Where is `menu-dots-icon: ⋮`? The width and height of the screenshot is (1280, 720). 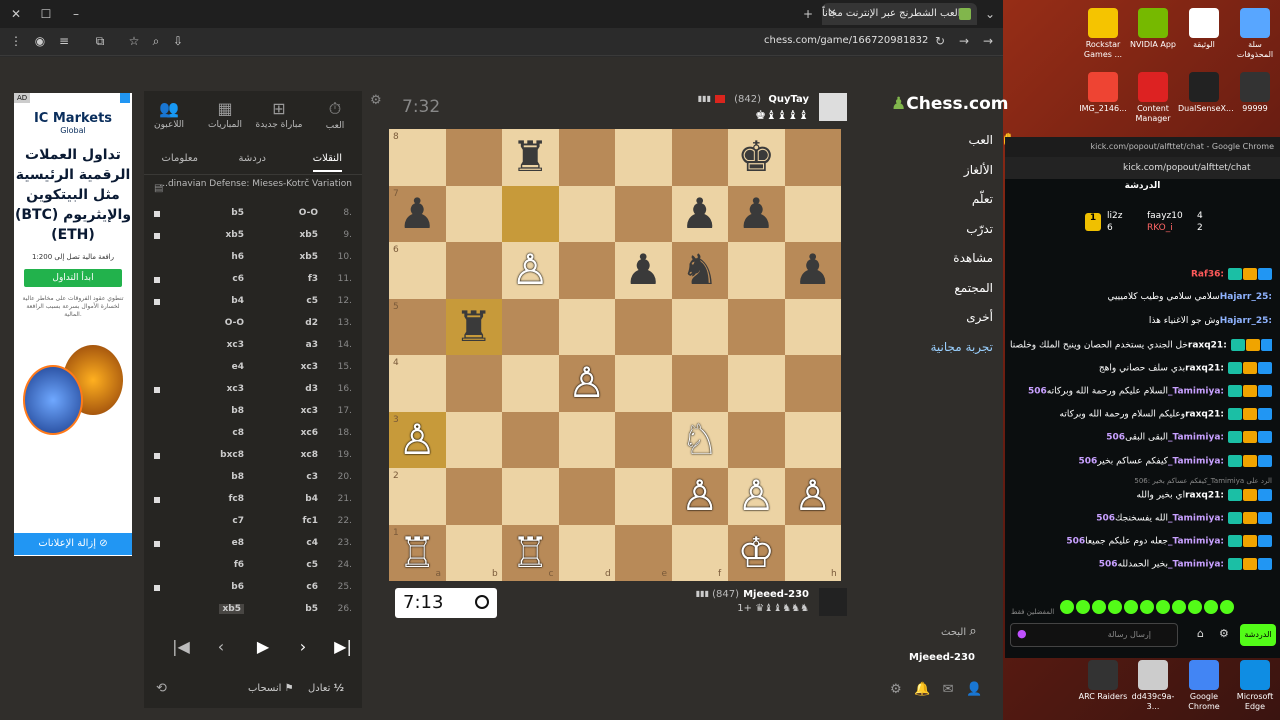
menu-dots-icon: ⋮ is located at coordinates (16, 41).